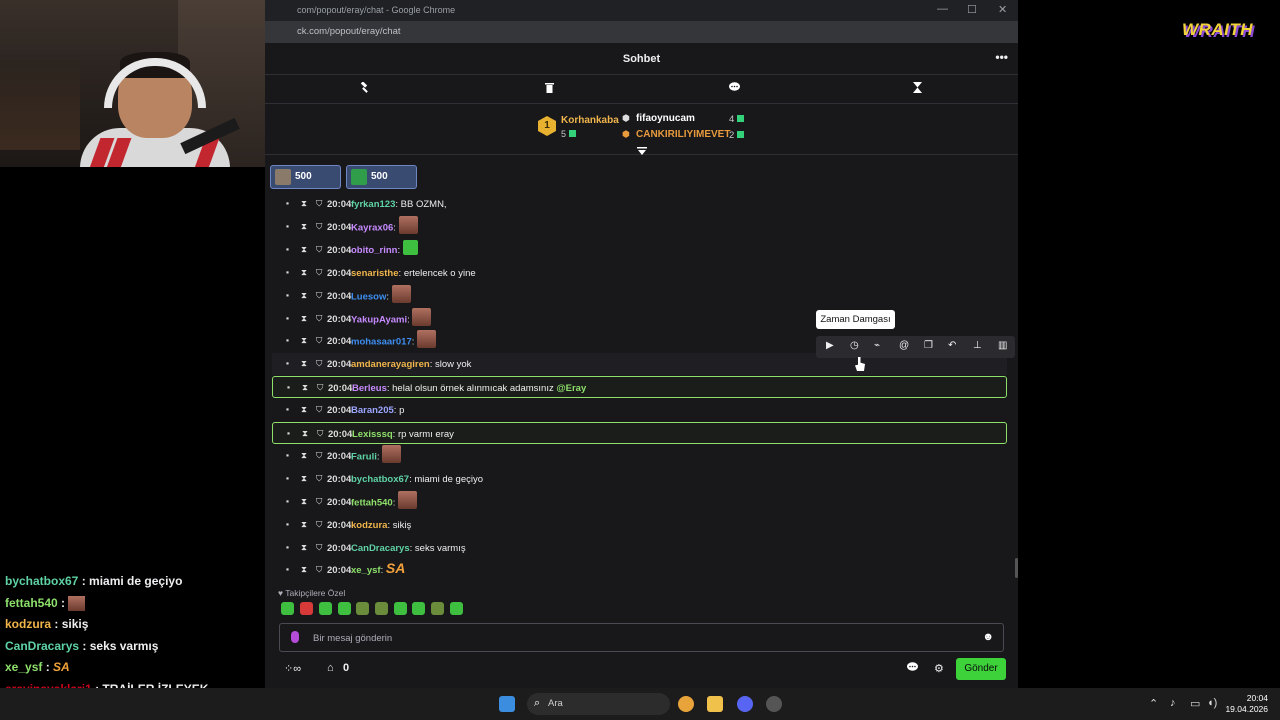 The image size is (1280, 720). I want to click on message-username: bychatbox67, so click(380, 479).